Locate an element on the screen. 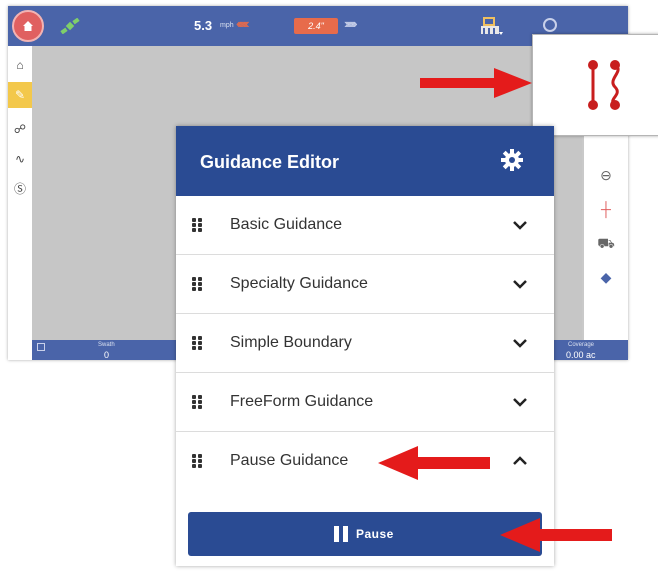 The width and height of the screenshot is (658, 571). panel-title: Guidance Editor is located at coordinates (270, 162).